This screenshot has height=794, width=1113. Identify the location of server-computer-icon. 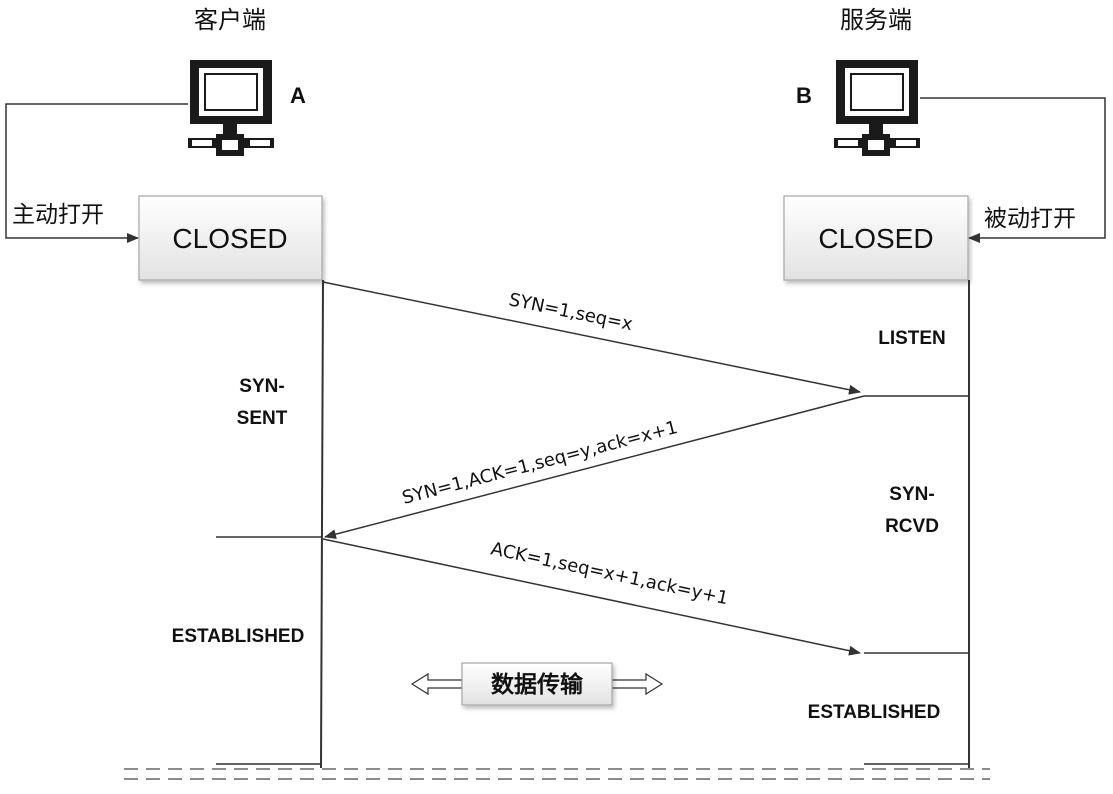
(877, 108).